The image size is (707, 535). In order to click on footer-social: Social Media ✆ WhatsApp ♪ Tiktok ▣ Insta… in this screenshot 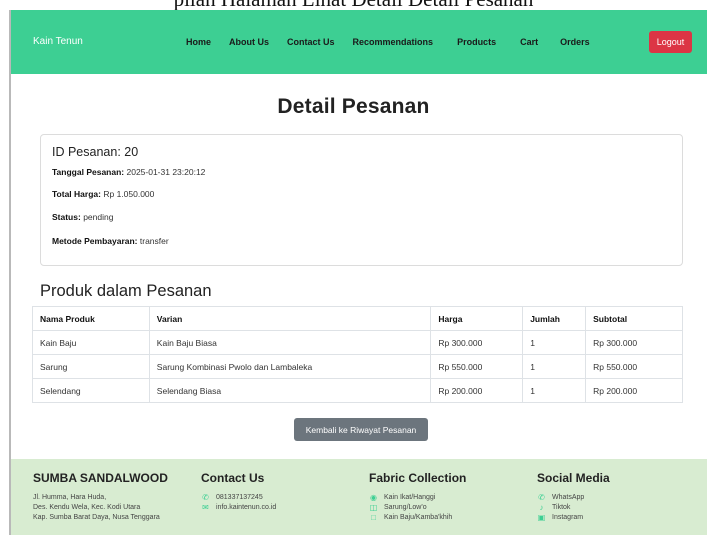, I will do `click(573, 497)`.